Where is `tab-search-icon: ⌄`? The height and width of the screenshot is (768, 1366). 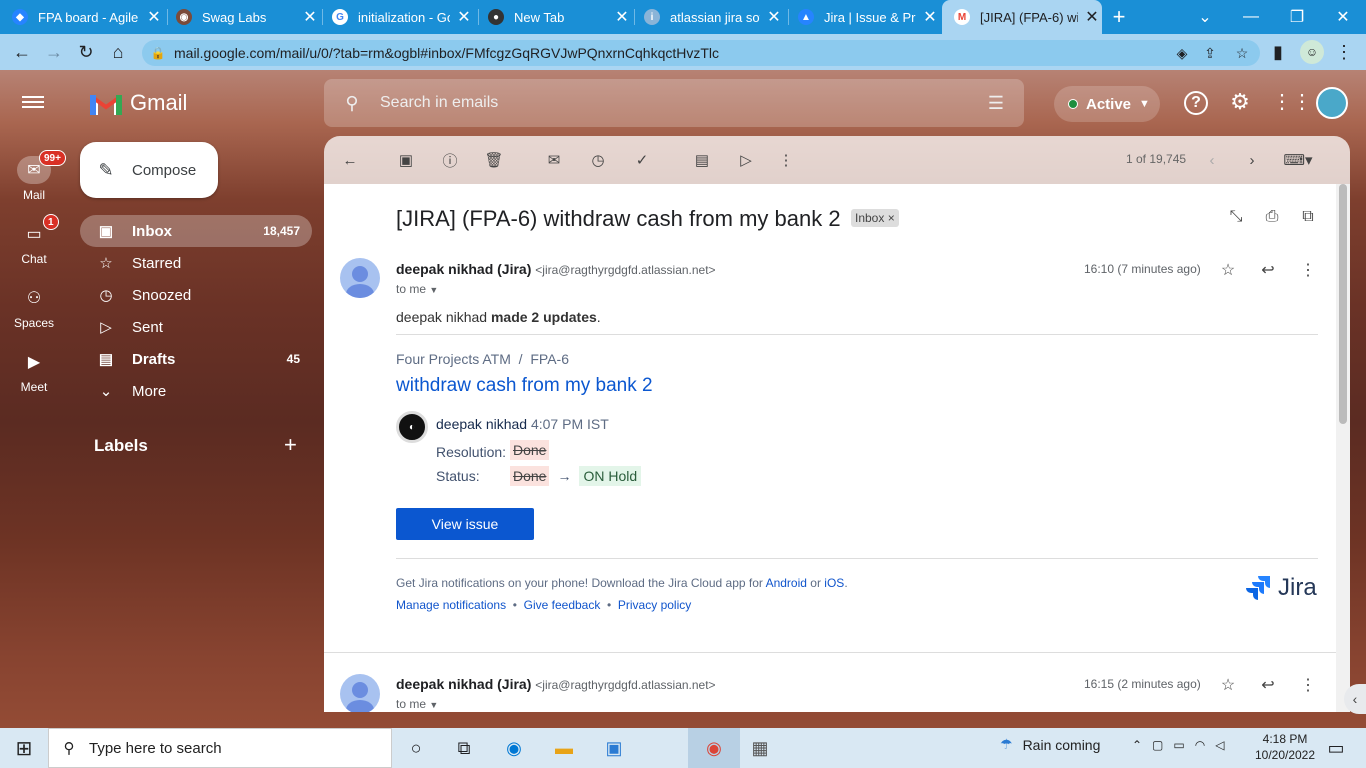 tab-search-icon: ⌄ is located at coordinates (1205, 17).